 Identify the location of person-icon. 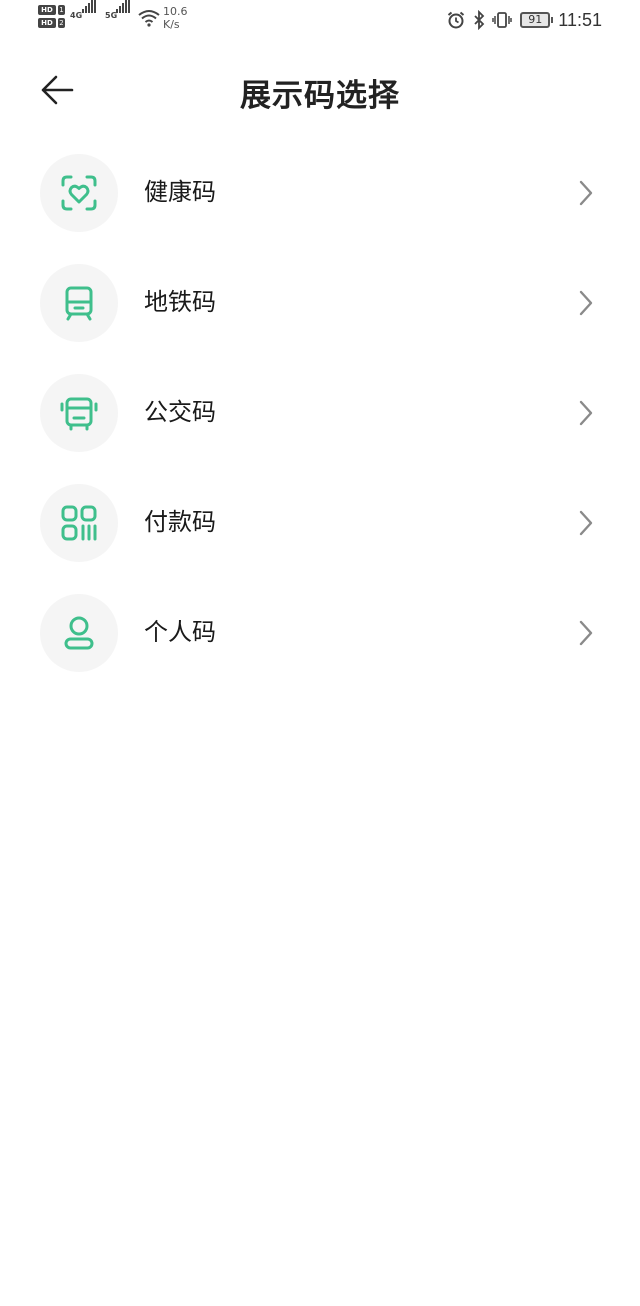
(79, 633).